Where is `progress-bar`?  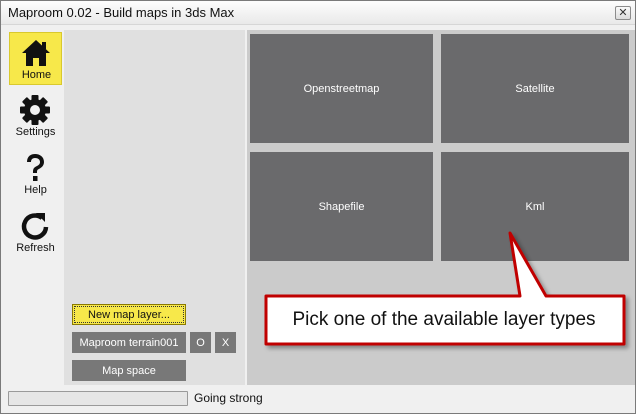 progress-bar is located at coordinates (98, 398).